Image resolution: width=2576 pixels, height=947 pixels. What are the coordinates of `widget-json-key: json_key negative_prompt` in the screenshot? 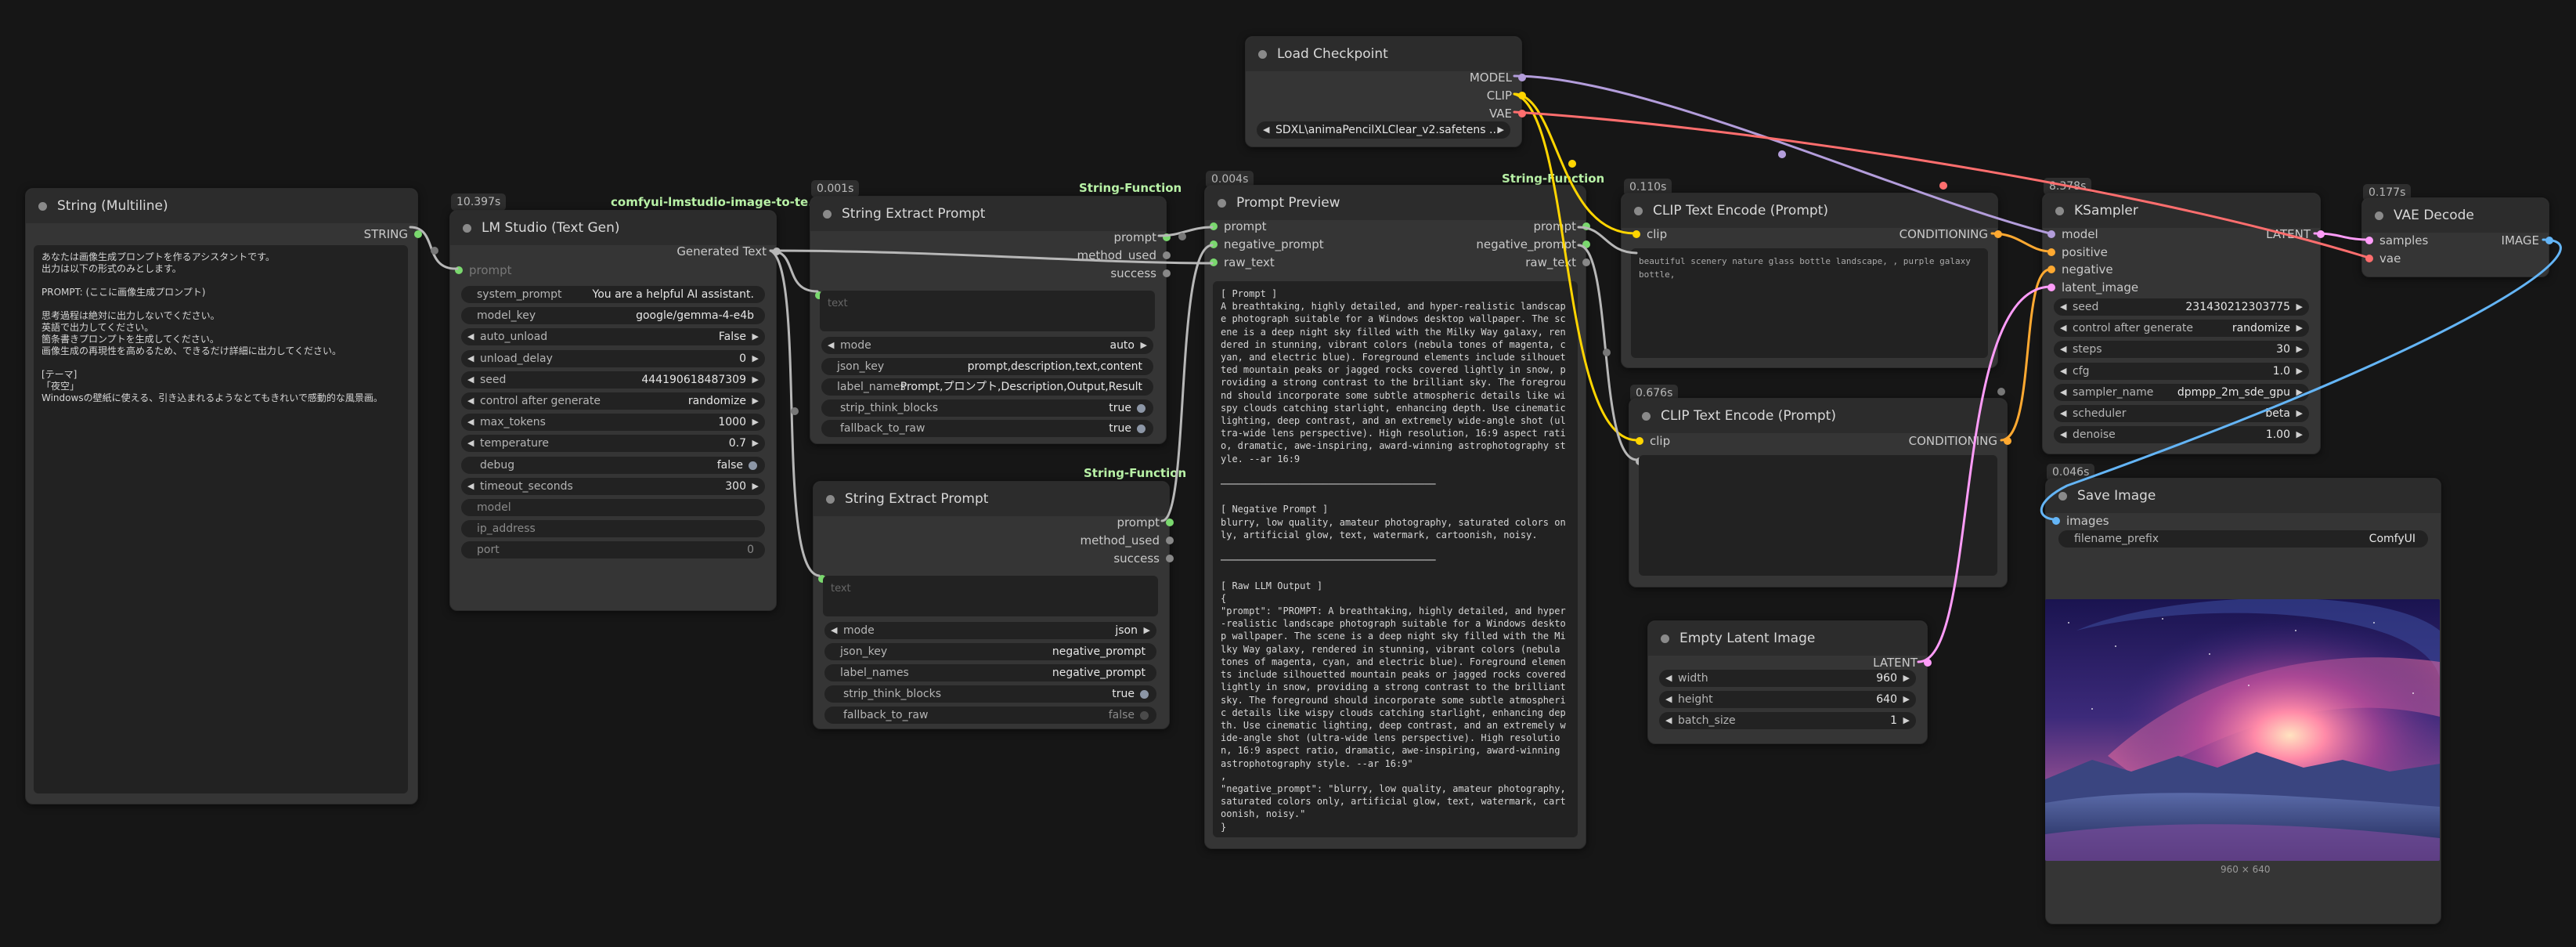 It's located at (990, 651).